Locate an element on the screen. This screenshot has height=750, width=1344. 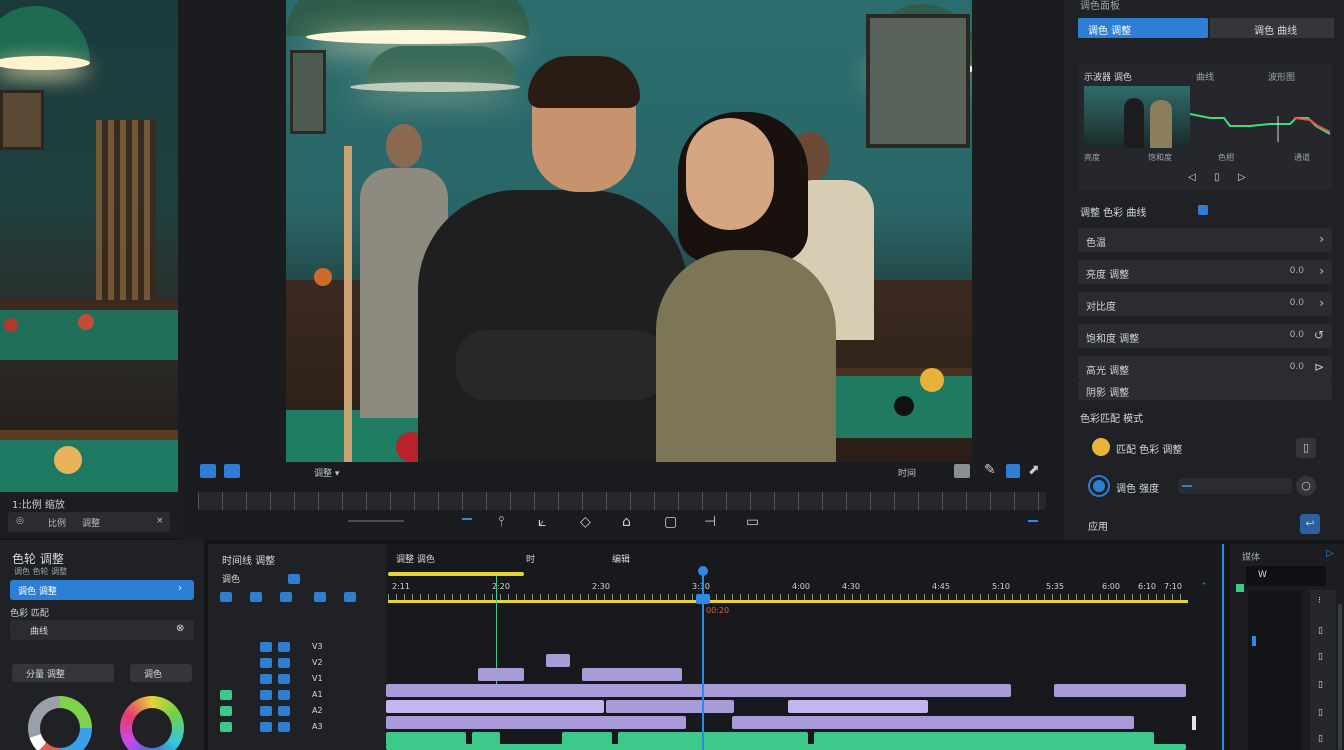
highlight-row: 高光 调整 0.0 ⊳ is located at coordinates (1205, 368).